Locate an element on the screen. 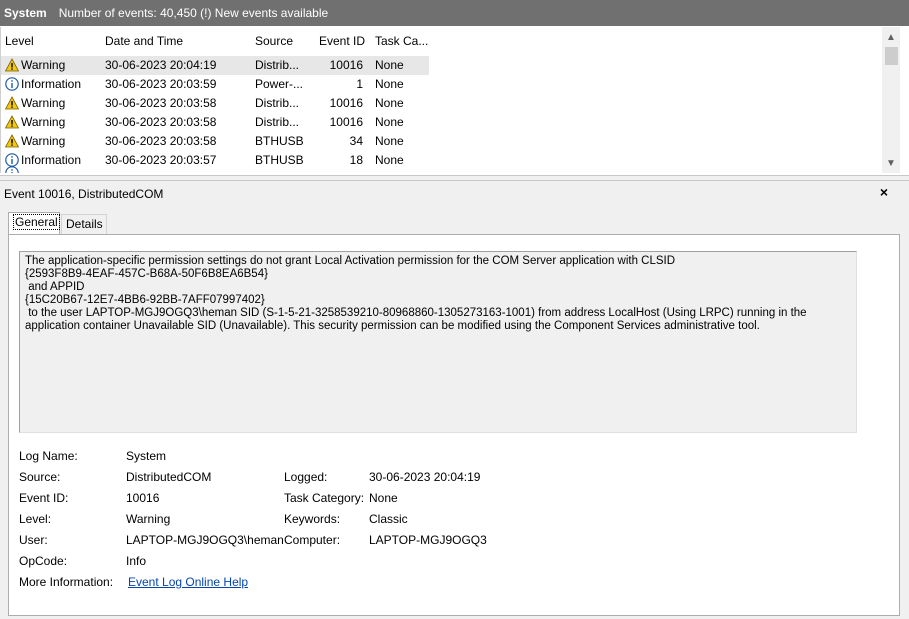 The image size is (909, 619). column-header-source: Source is located at coordinates (274, 41).